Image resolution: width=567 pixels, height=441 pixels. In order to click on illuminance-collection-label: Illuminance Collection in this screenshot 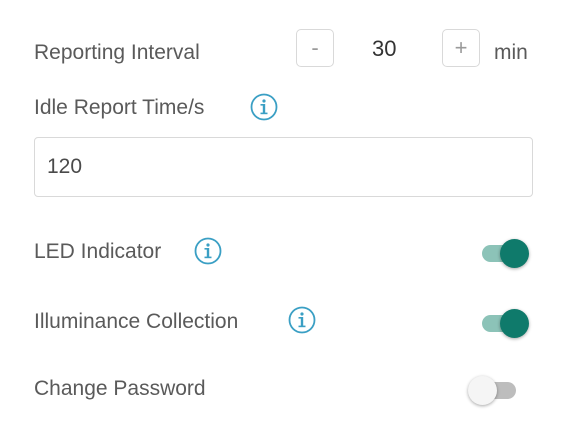, I will do `click(136, 321)`.